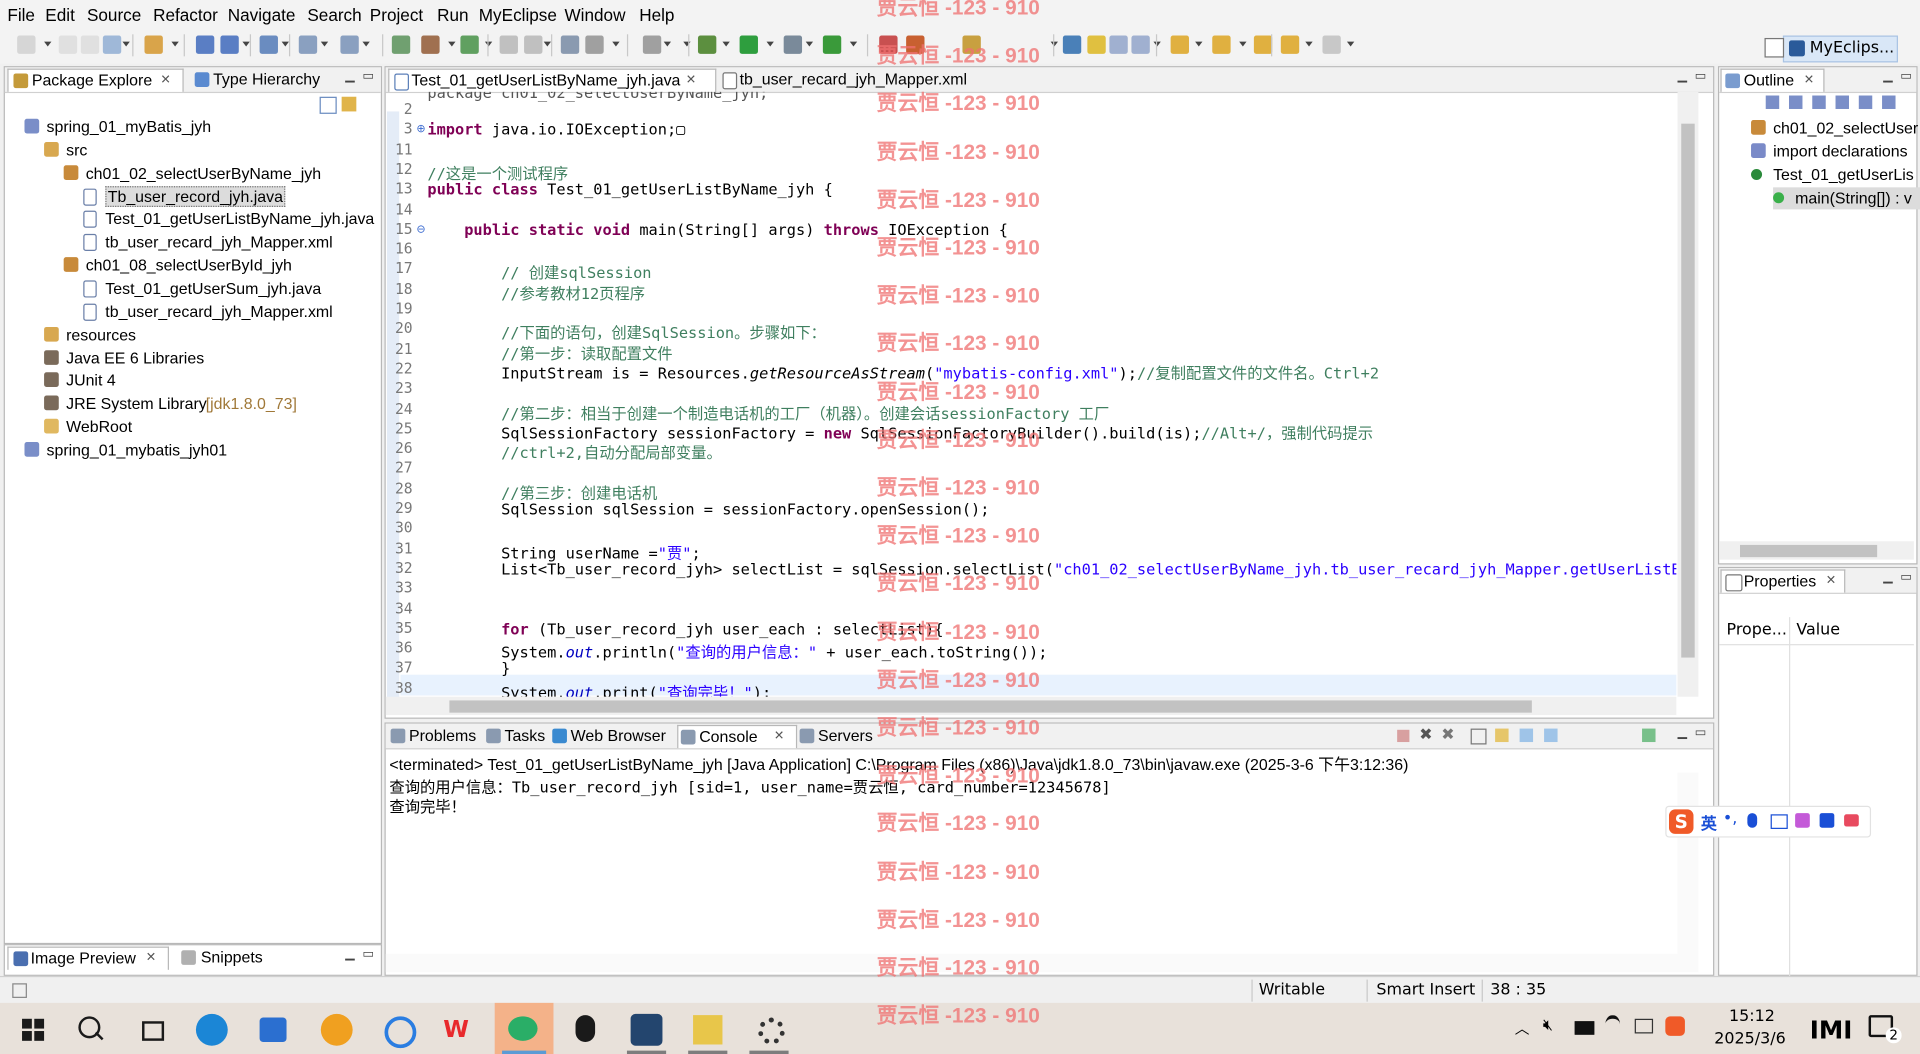 This screenshot has width=1920, height=1054. I want to click on pin-console-icon, so click(1526, 735).